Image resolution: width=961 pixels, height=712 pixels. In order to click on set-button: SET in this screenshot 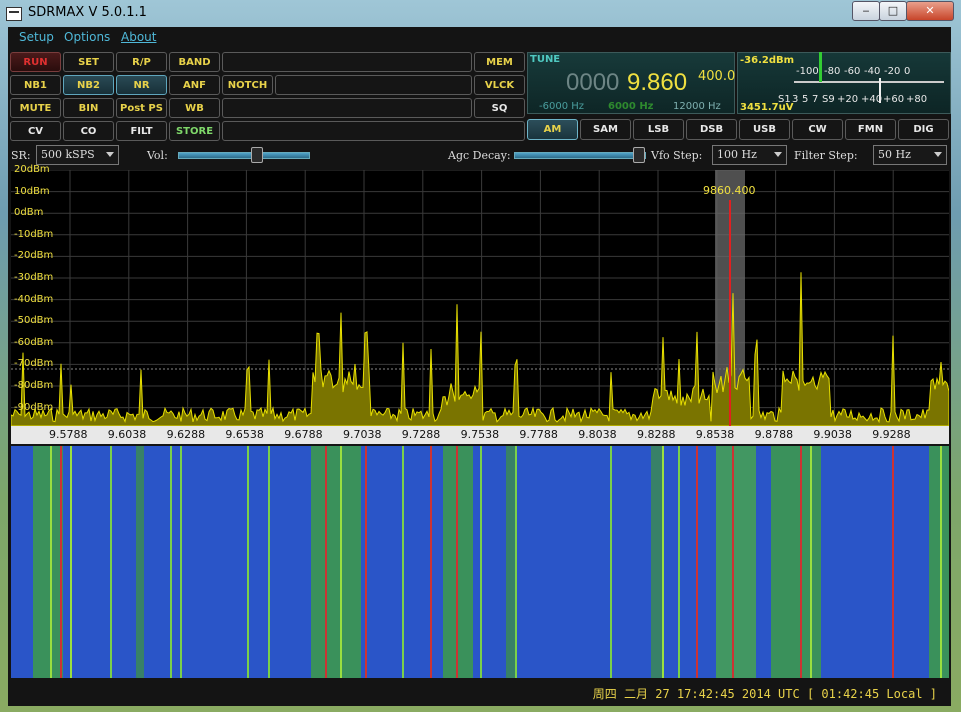, I will do `click(88, 62)`.